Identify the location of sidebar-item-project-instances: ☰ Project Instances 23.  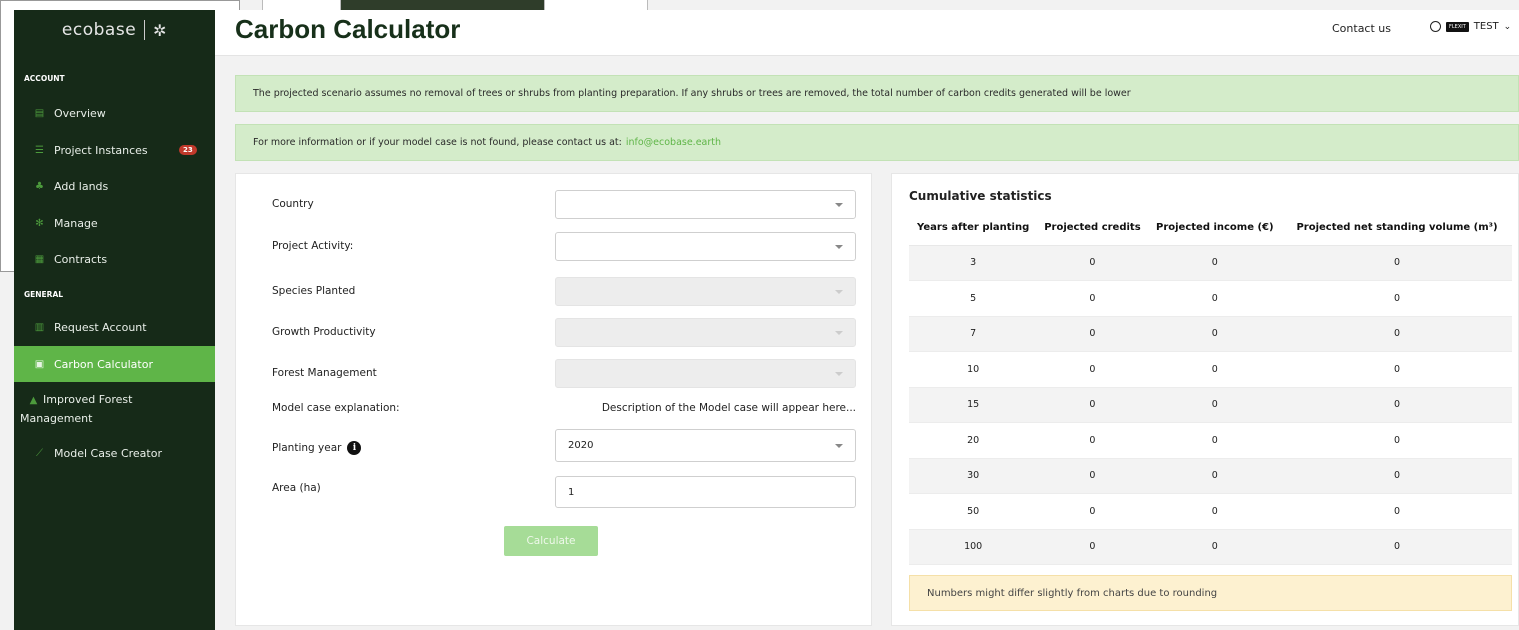
(114, 150).